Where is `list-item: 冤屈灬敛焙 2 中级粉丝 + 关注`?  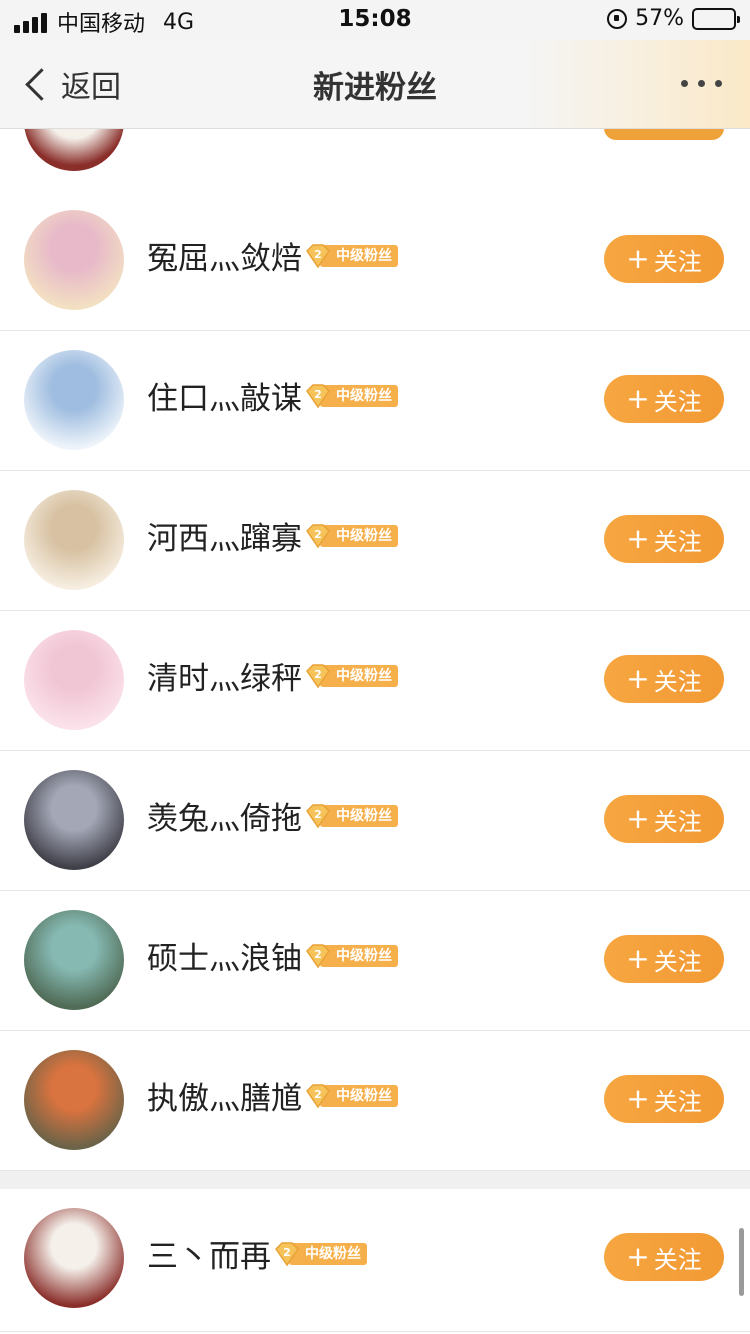
list-item: 冤屈灬敛焙 2 中级粉丝 + 关注 is located at coordinates (375, 261).